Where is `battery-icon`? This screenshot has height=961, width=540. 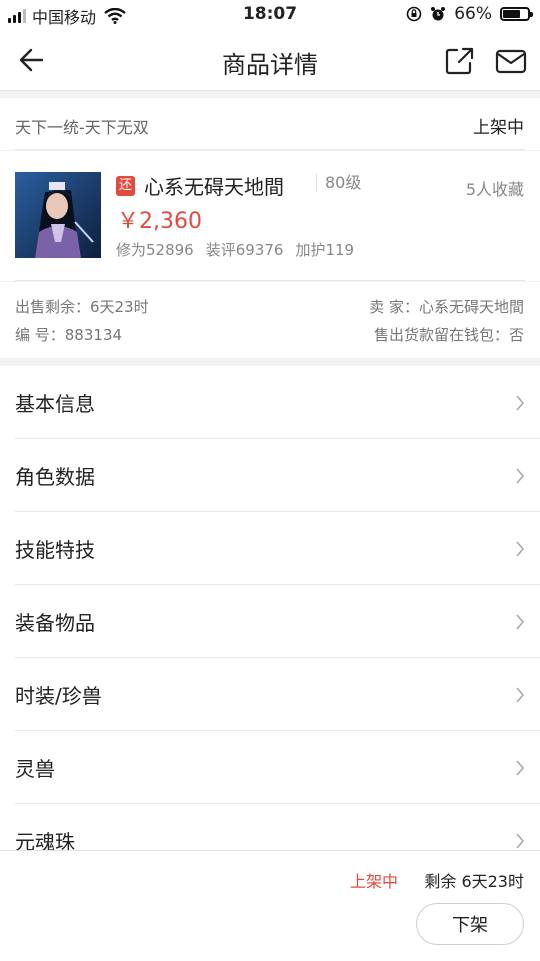 battery-icon is located at coordinates (516, 14).